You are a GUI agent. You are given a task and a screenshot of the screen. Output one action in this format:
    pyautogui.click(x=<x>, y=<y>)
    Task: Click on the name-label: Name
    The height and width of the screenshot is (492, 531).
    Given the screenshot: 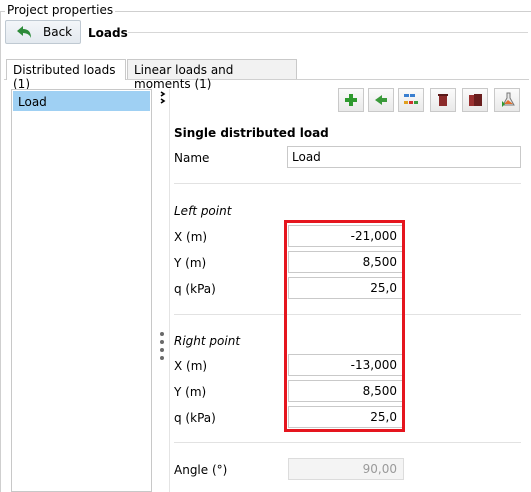 What is the action you would take?
    pyautogui.click(x=192, y=158)
    